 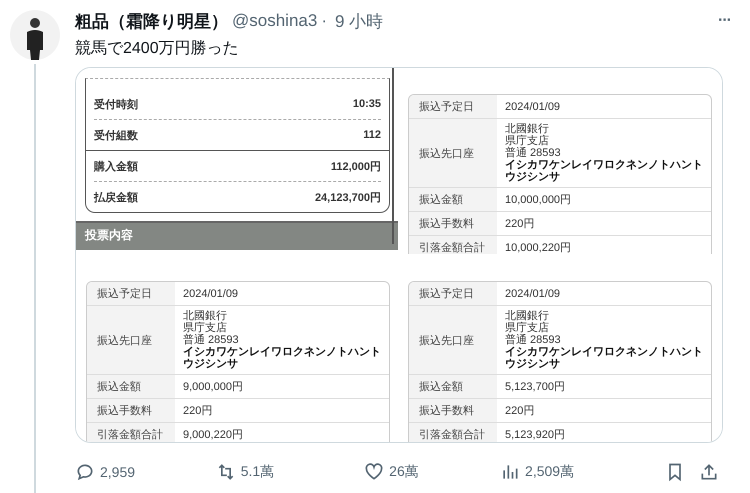 I want to click on field-value: 24,123,700円, so click(x=347, y=197).